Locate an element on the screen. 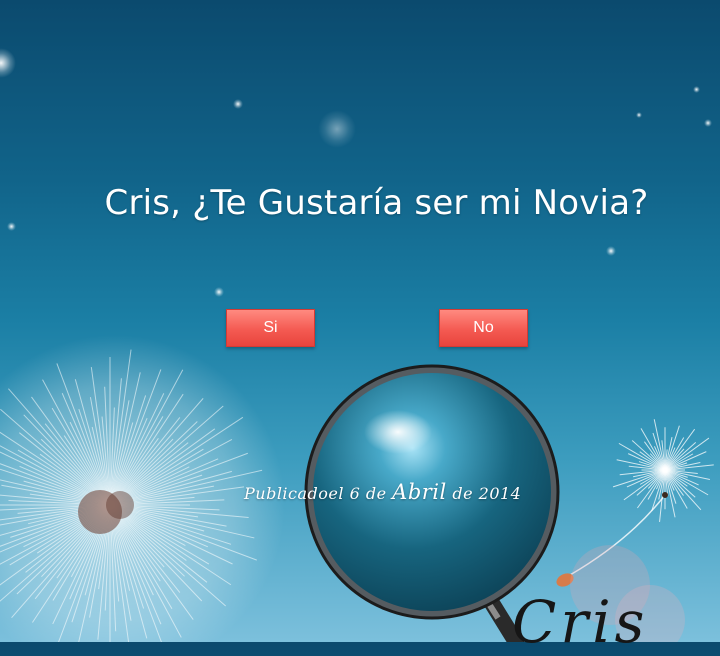 The width and height of the screenshot is (720, 656). published-date: Publicadoel 6 de Abril de 2014 is located at coordinates (394, 492).